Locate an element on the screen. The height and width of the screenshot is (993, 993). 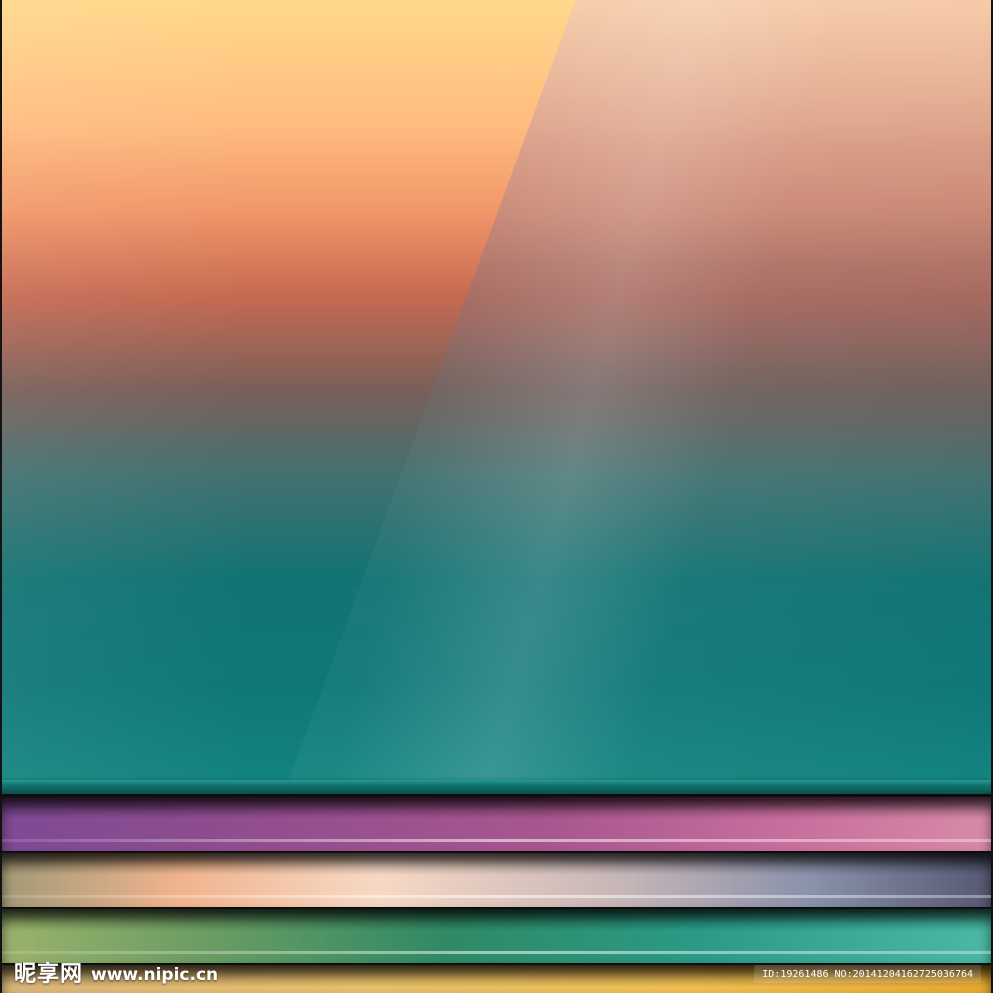
peach-gradient-stripe is located at coordinates (496, 880).